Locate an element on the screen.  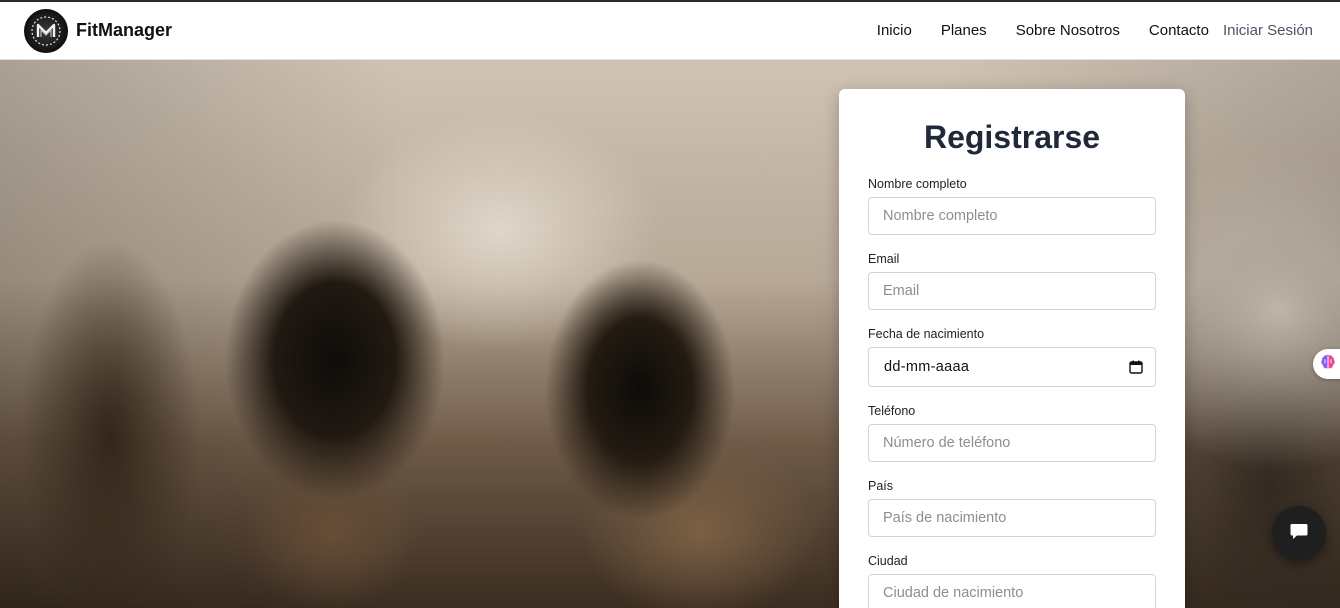
email-label: Email is located at coordinates (884, 259).